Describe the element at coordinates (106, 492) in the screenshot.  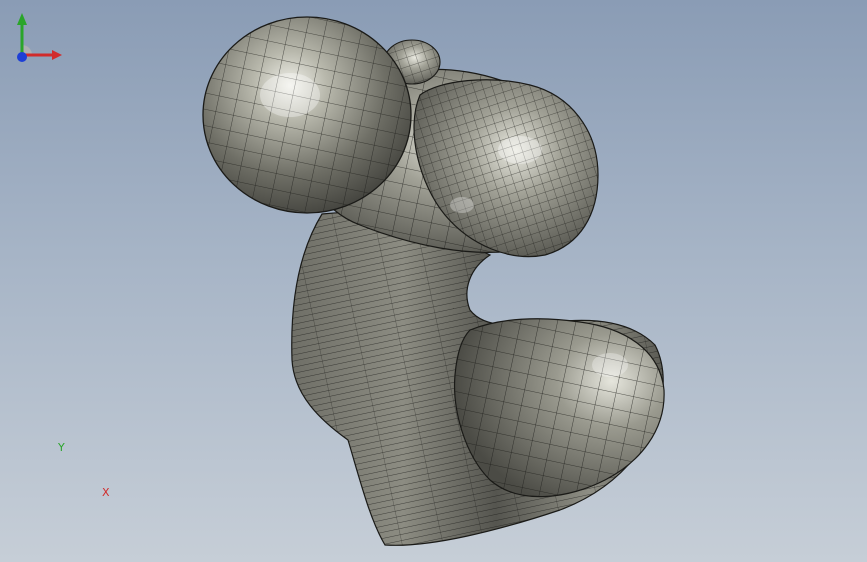
I see `x-axis-label: X` at that location.